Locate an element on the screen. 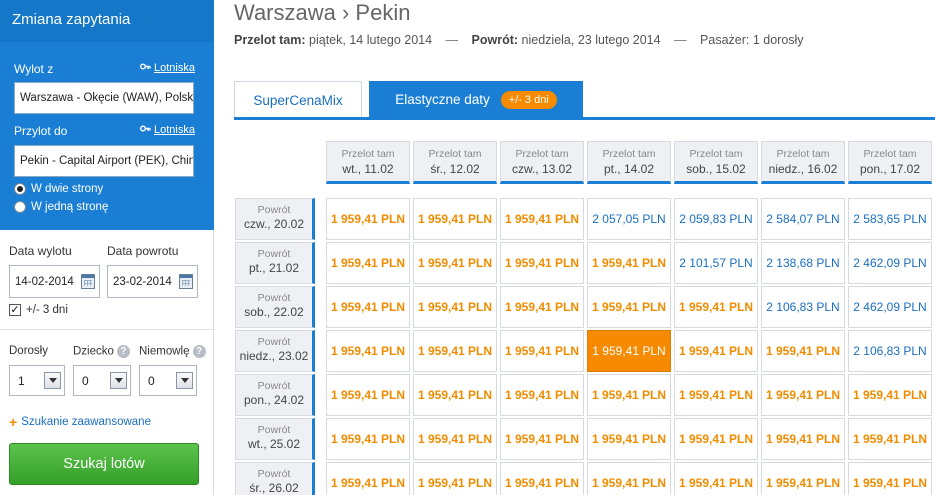 Image resolution: width=935 pixels, height=495 pixels. return-date-header: Powrót pt., 21.02 is located at coordinates (275, 263).